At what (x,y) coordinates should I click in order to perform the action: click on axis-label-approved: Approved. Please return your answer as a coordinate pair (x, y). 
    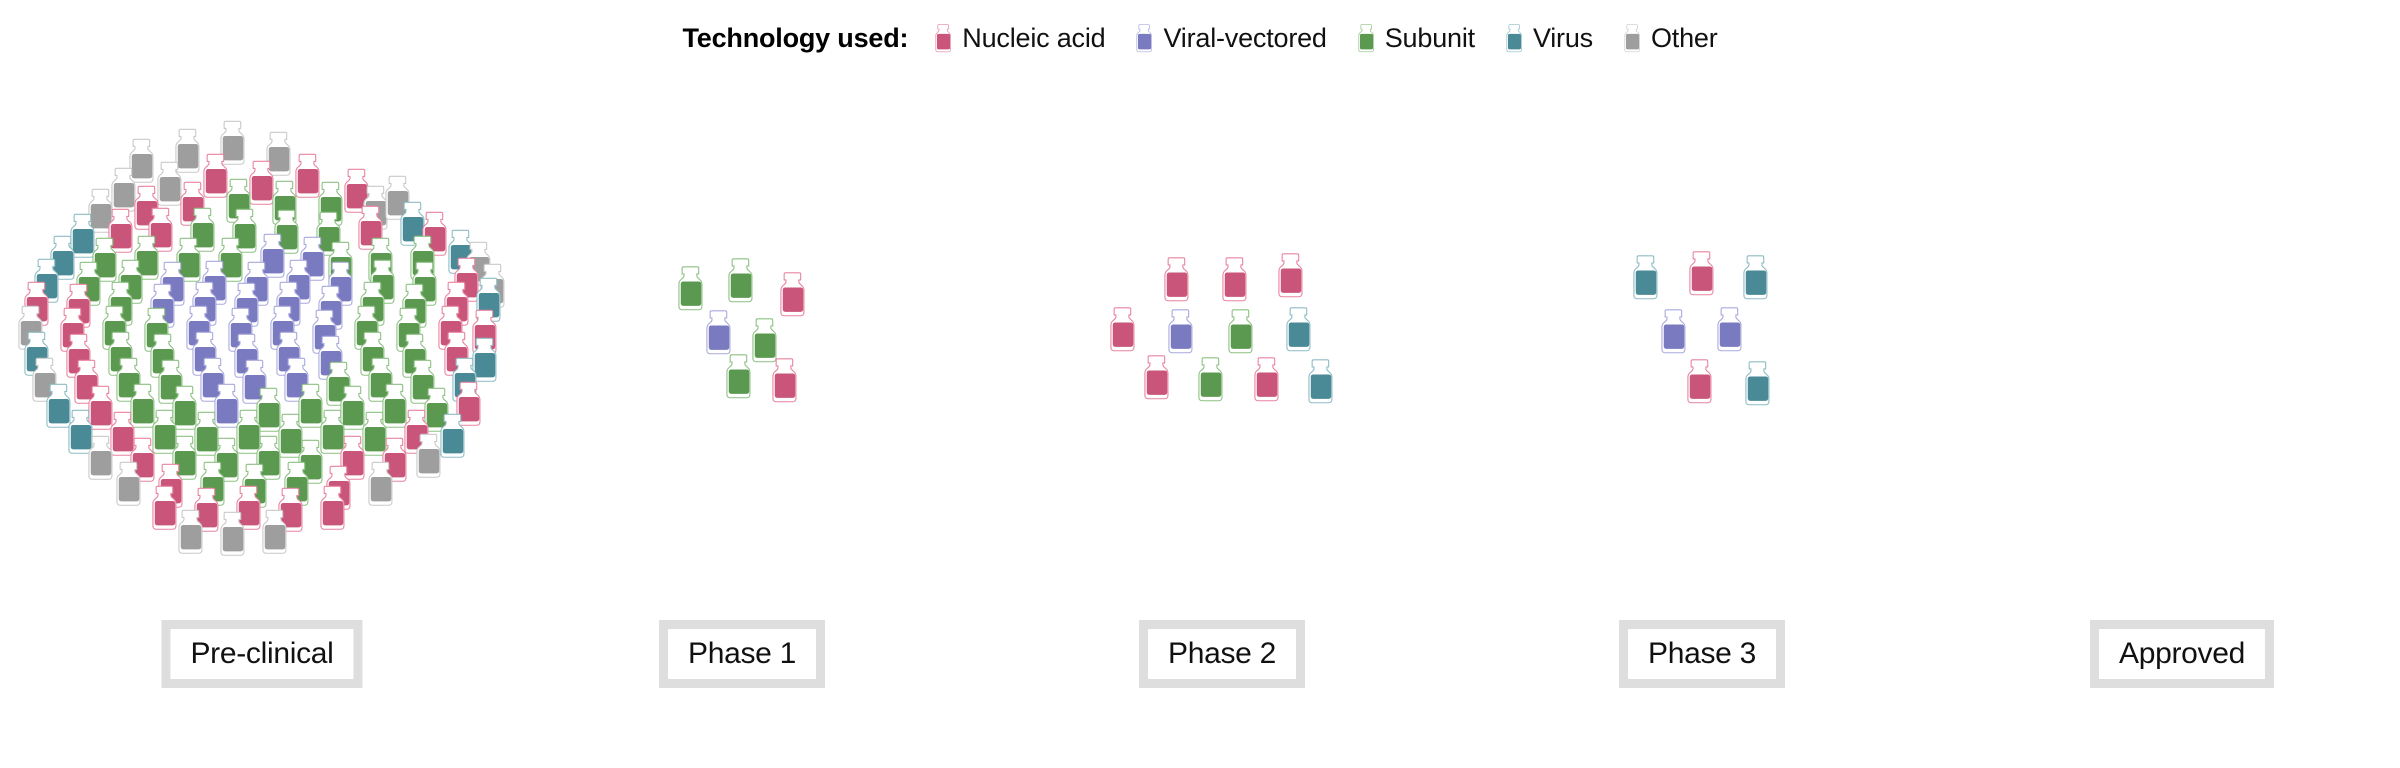
    Looking at the image, I should click on (2182, 654).